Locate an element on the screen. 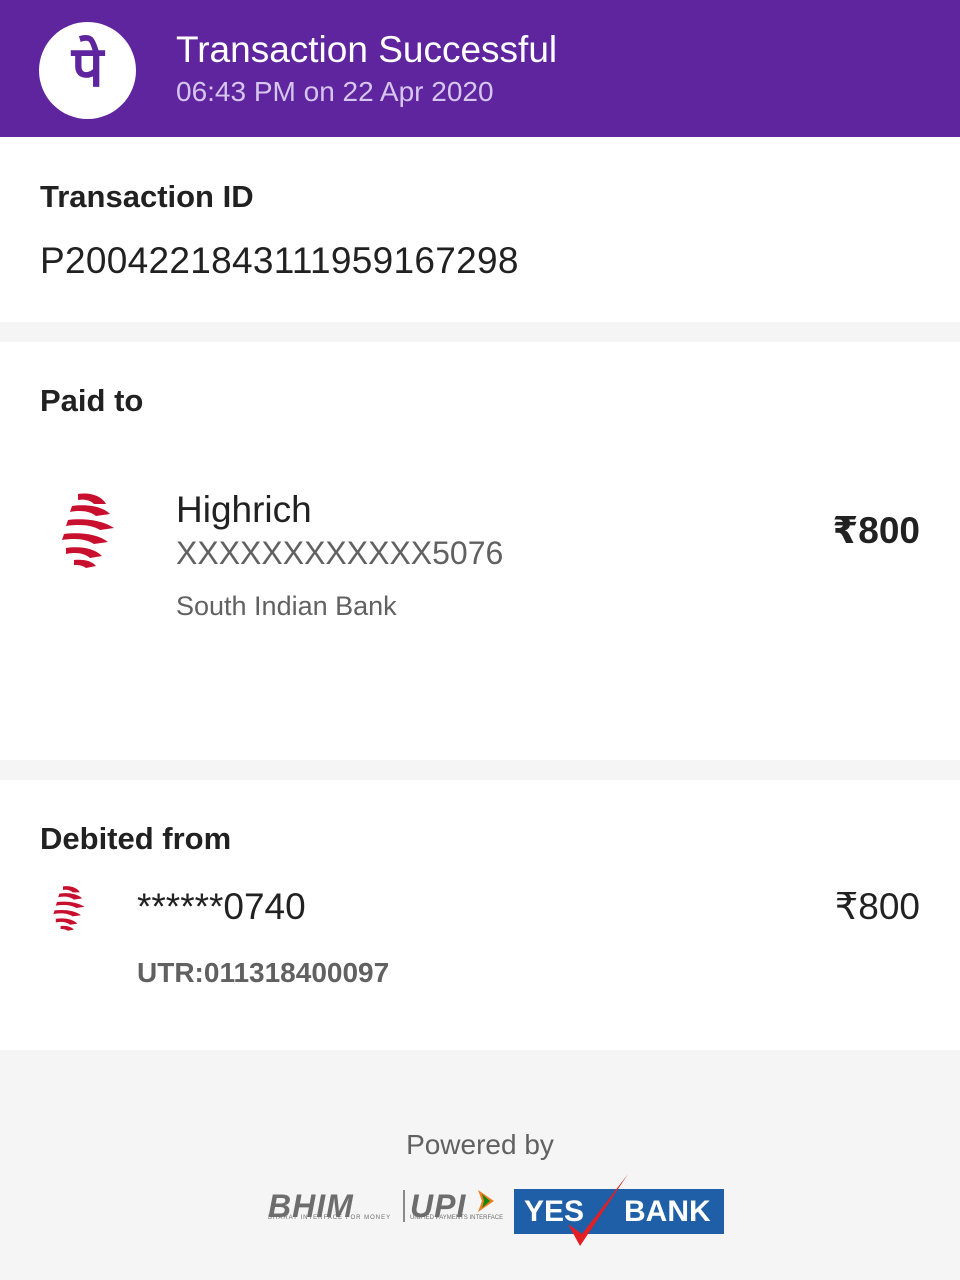  upi-arrow-icon is located at coordinates (486, 1201).